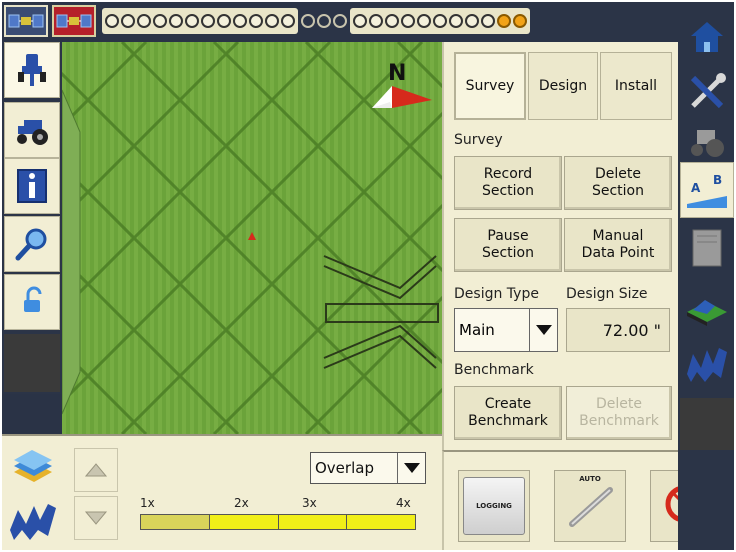 The height and width of the screenshot is (552, 736). What do you see at coordinates (508, 404) in the screenshot?
I see `create-benchmark-label-1: Create` at bounding box center [508, 404].